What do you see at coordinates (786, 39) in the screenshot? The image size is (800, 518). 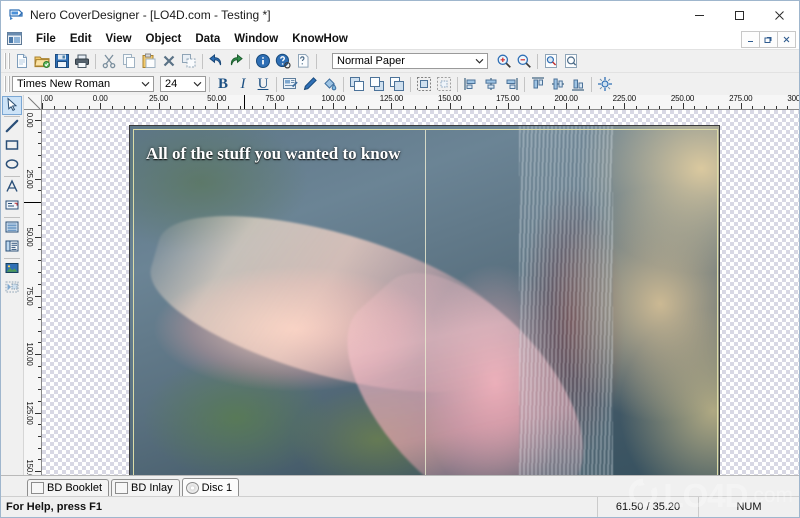 I see `mdi-close-button` at bounding box center [786, 39].